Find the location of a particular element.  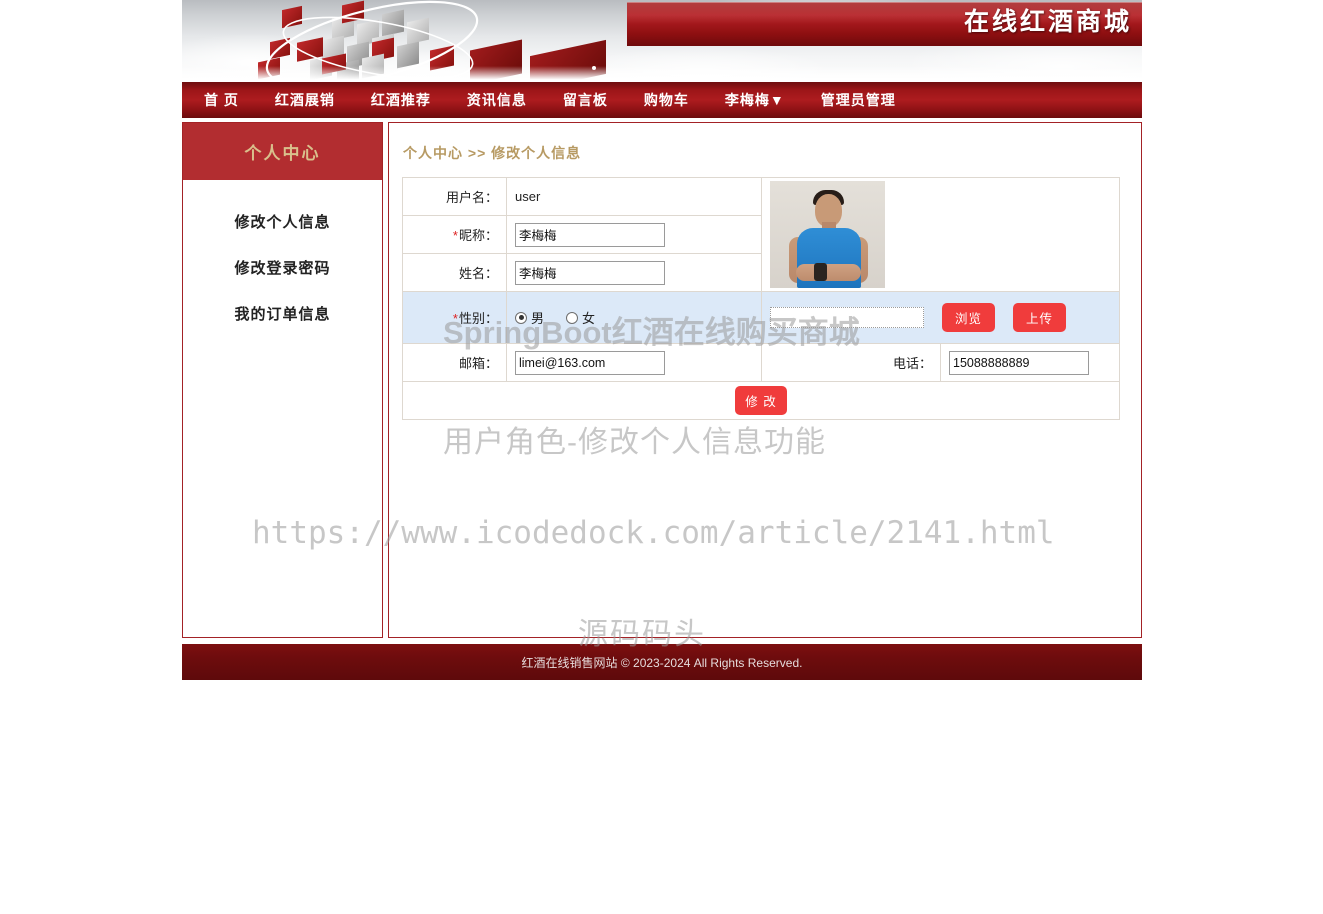

table-row-contact: 邮箱： 电话： is located at coordinates (761, 362).